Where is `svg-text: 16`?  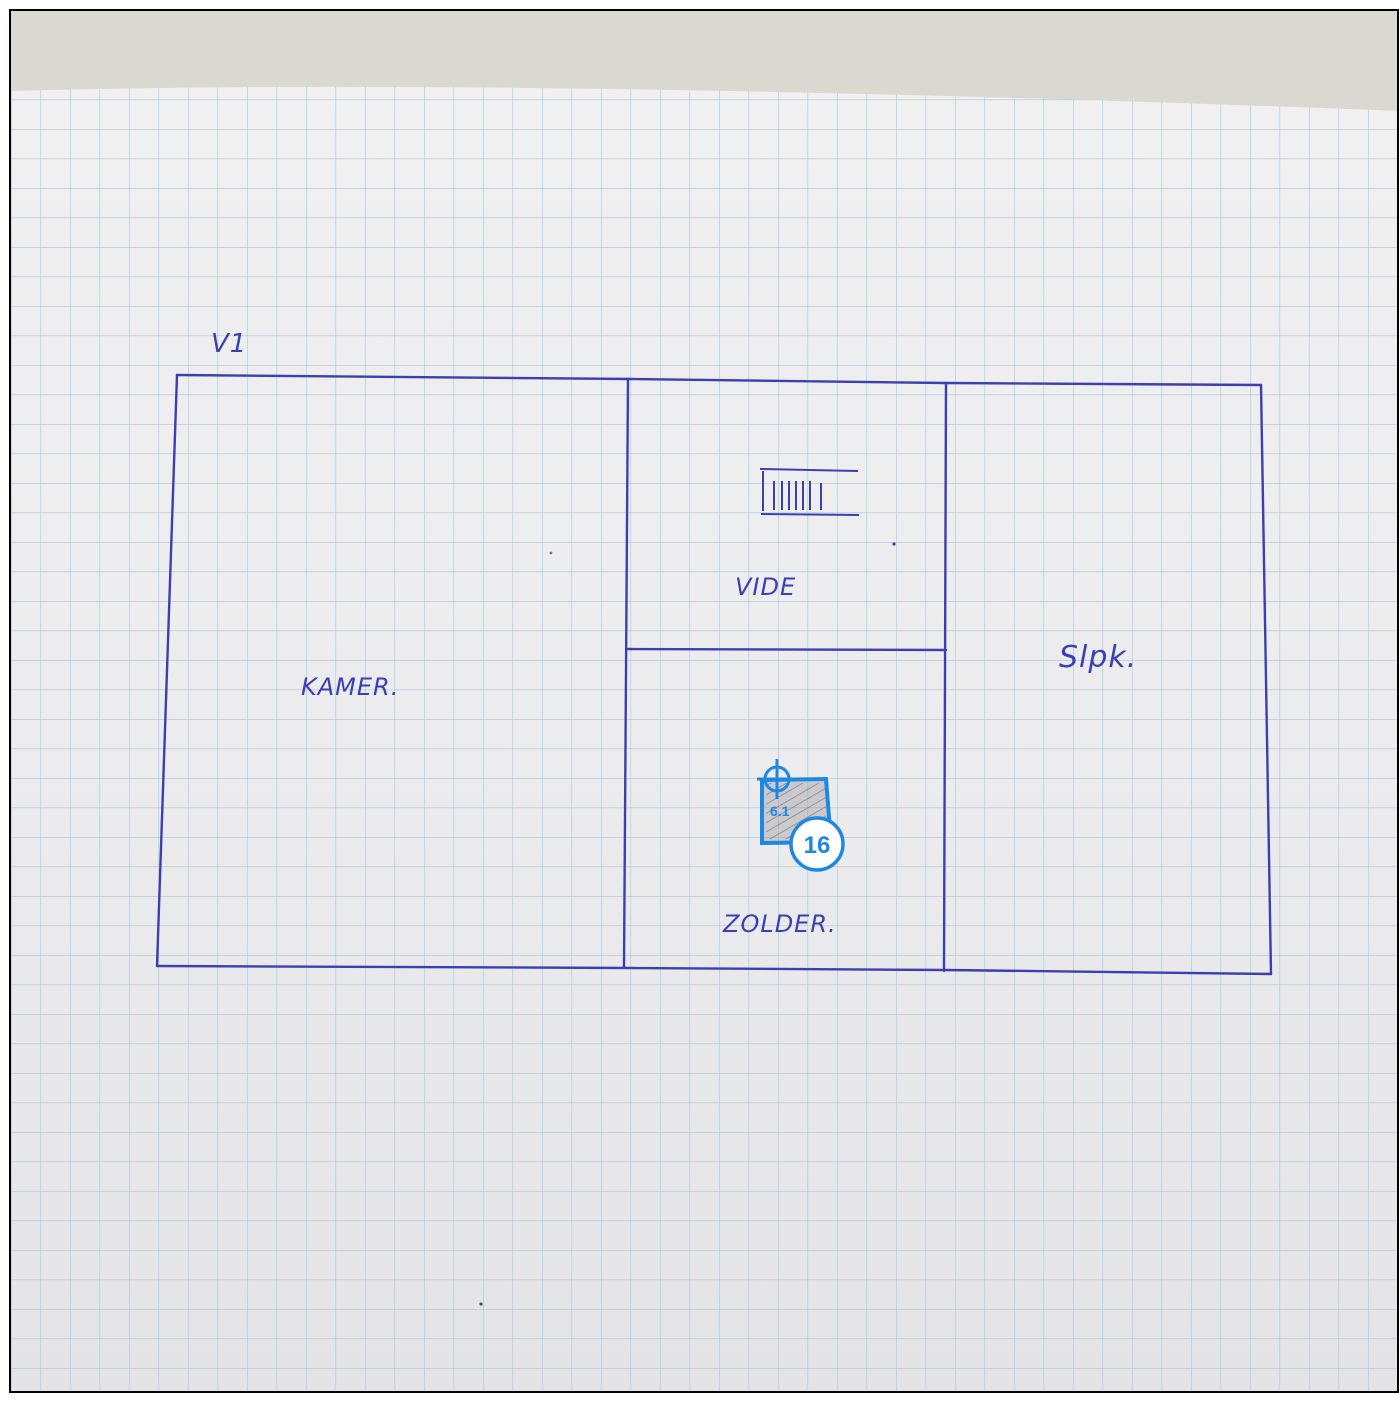
svg-text: 16 is located at coordinates (817, 845).